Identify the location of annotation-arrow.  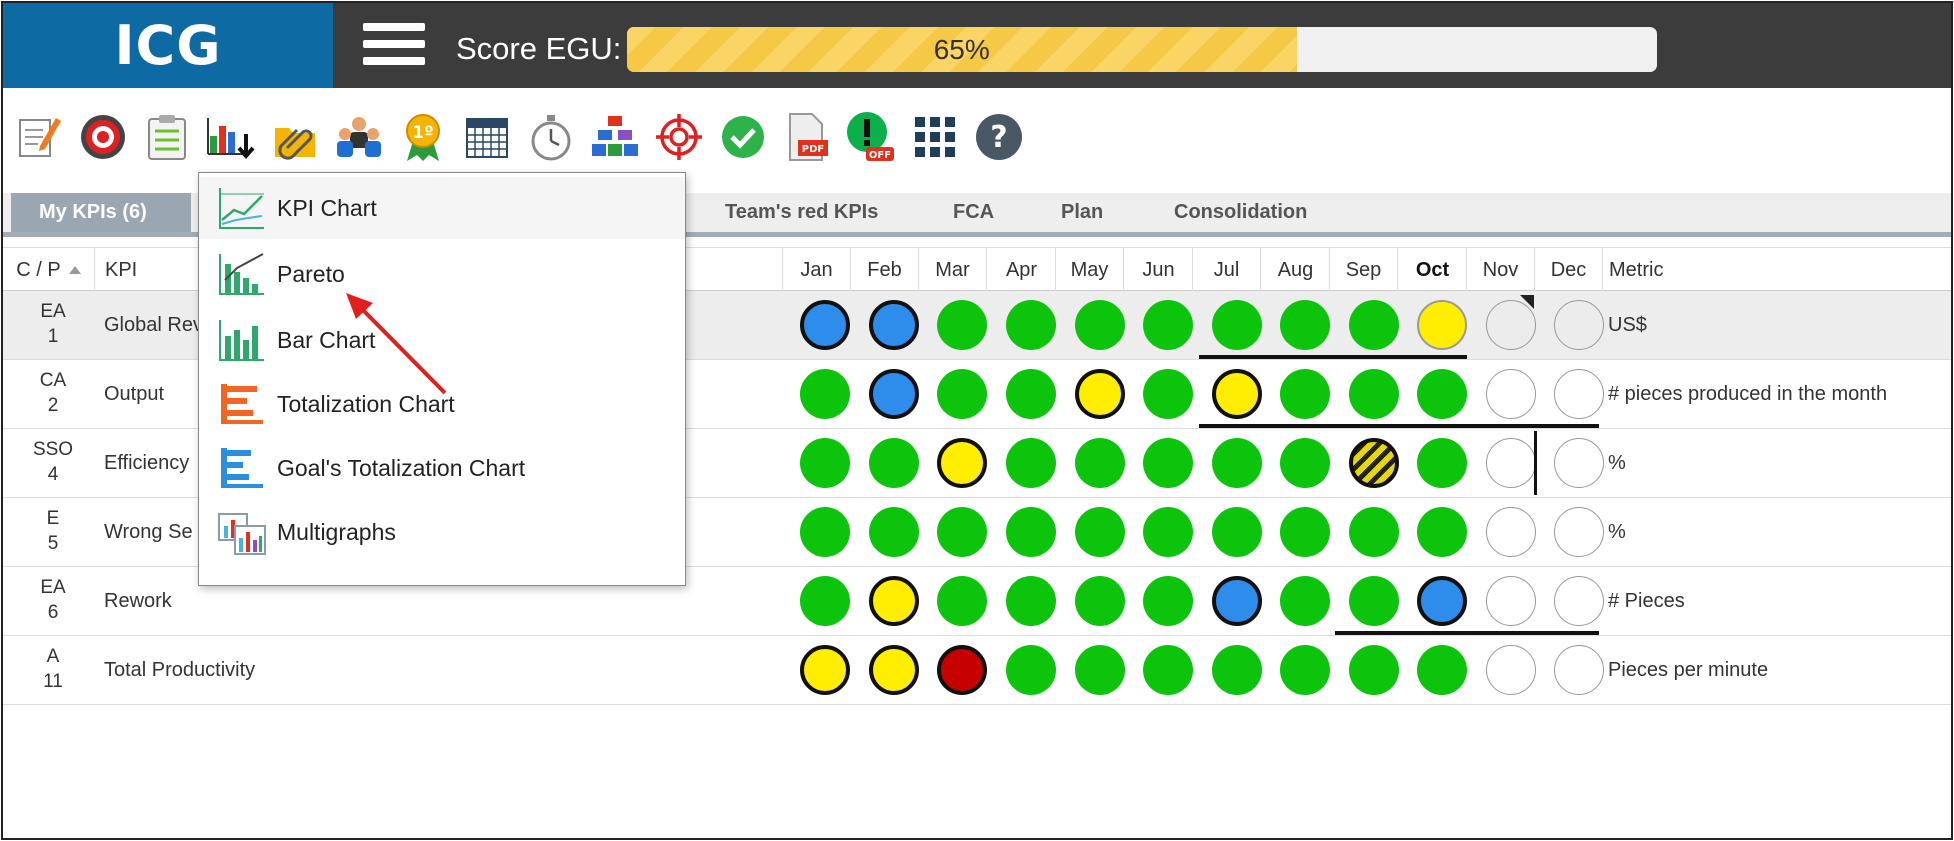
(396, 344).